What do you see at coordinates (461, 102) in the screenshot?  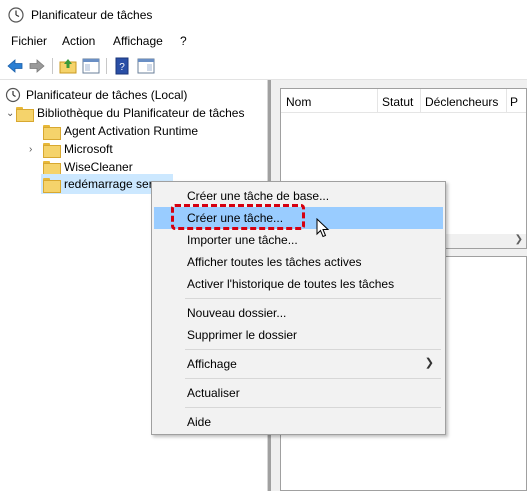 I see `column-header-declencheurs: Déclencheurs` at bounding box center [461, 102].